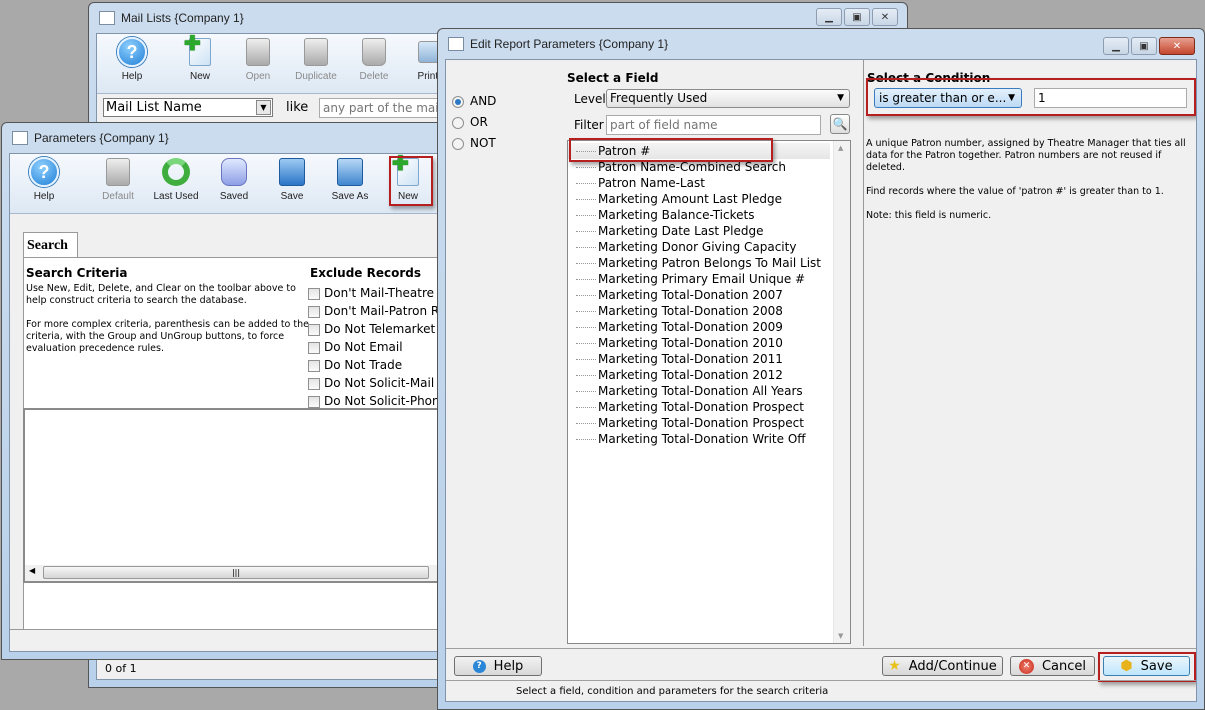 The width and height of the screenshot is (1205, 710). What do you see at coordinates (840, 148) in the screenshot?
I see `scroll-up-icon: ▲` at bounding box center [840, 148].